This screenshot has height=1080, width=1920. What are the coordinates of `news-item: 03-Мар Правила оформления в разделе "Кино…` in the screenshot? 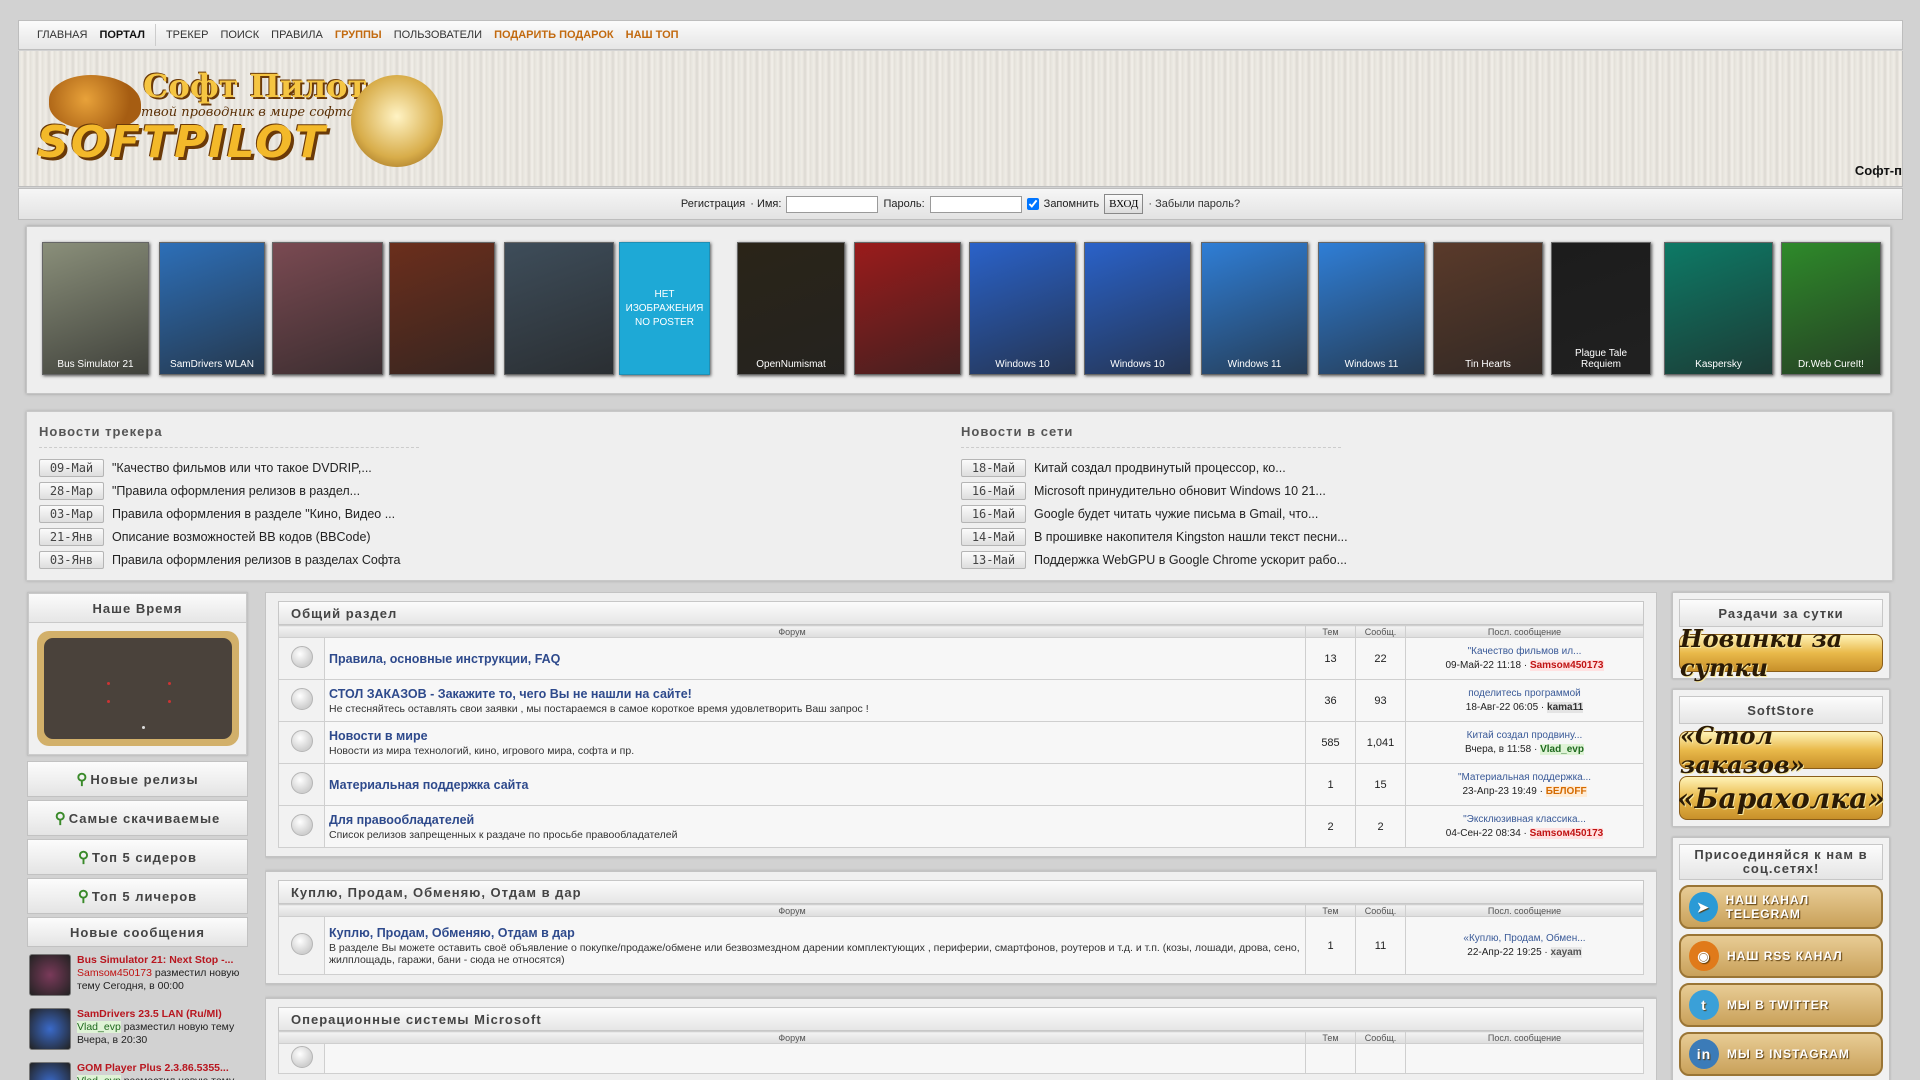 It's located at (489, 513).